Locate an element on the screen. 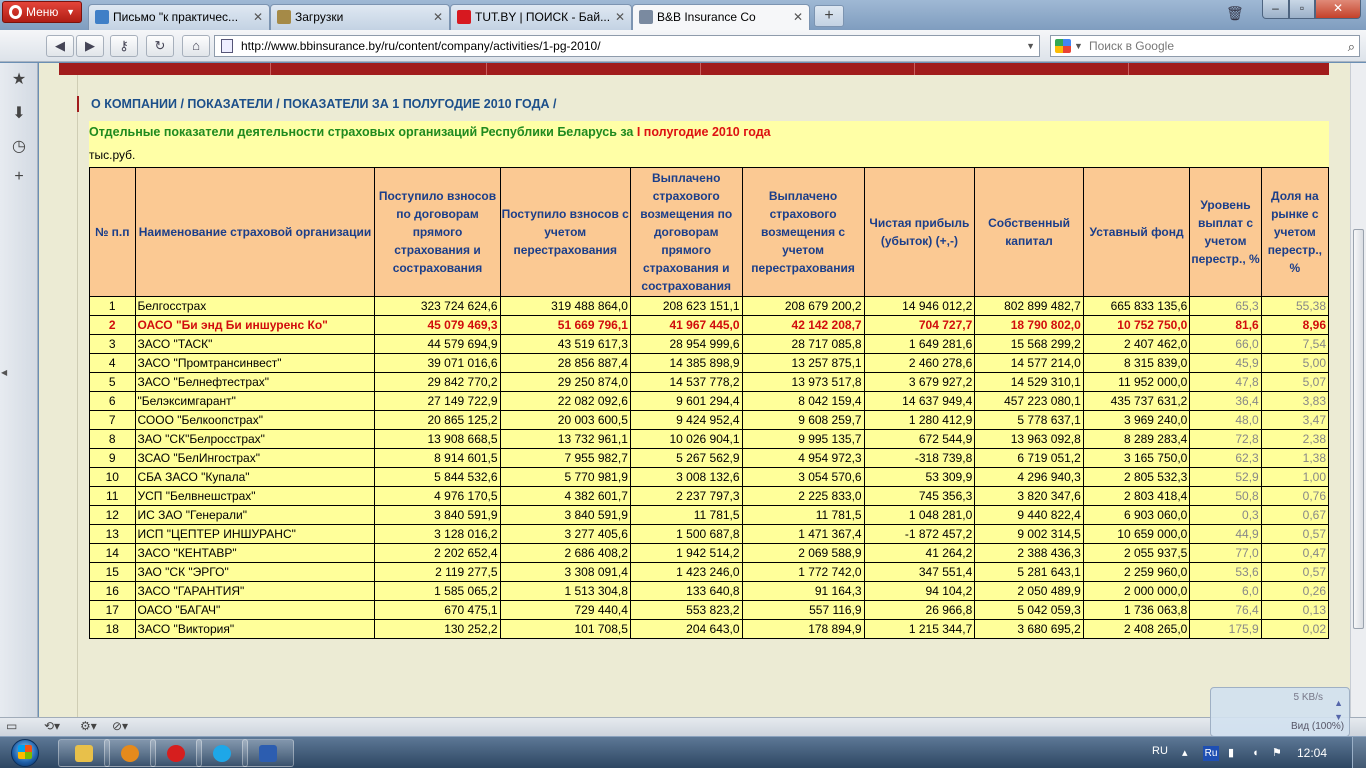 The height and width of the screenshot is (768, 1366). search-input: ▼ Поиск в Google ⌕ is located at coordinates (1205, 46).